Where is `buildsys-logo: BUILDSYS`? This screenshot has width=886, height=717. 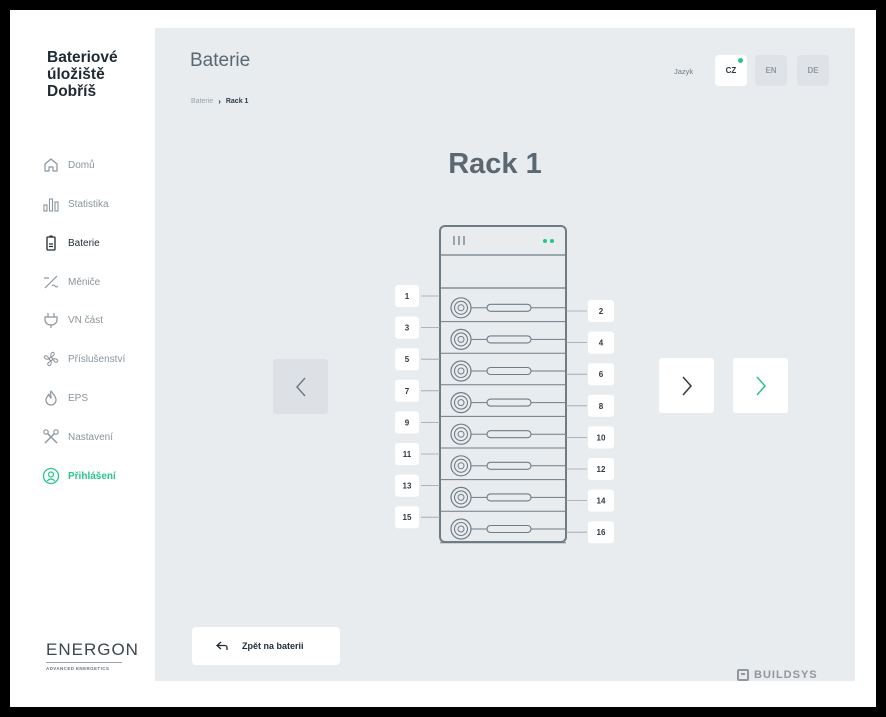 buildsys-logo: BUILDSYS is located at coordinates (777, 675).